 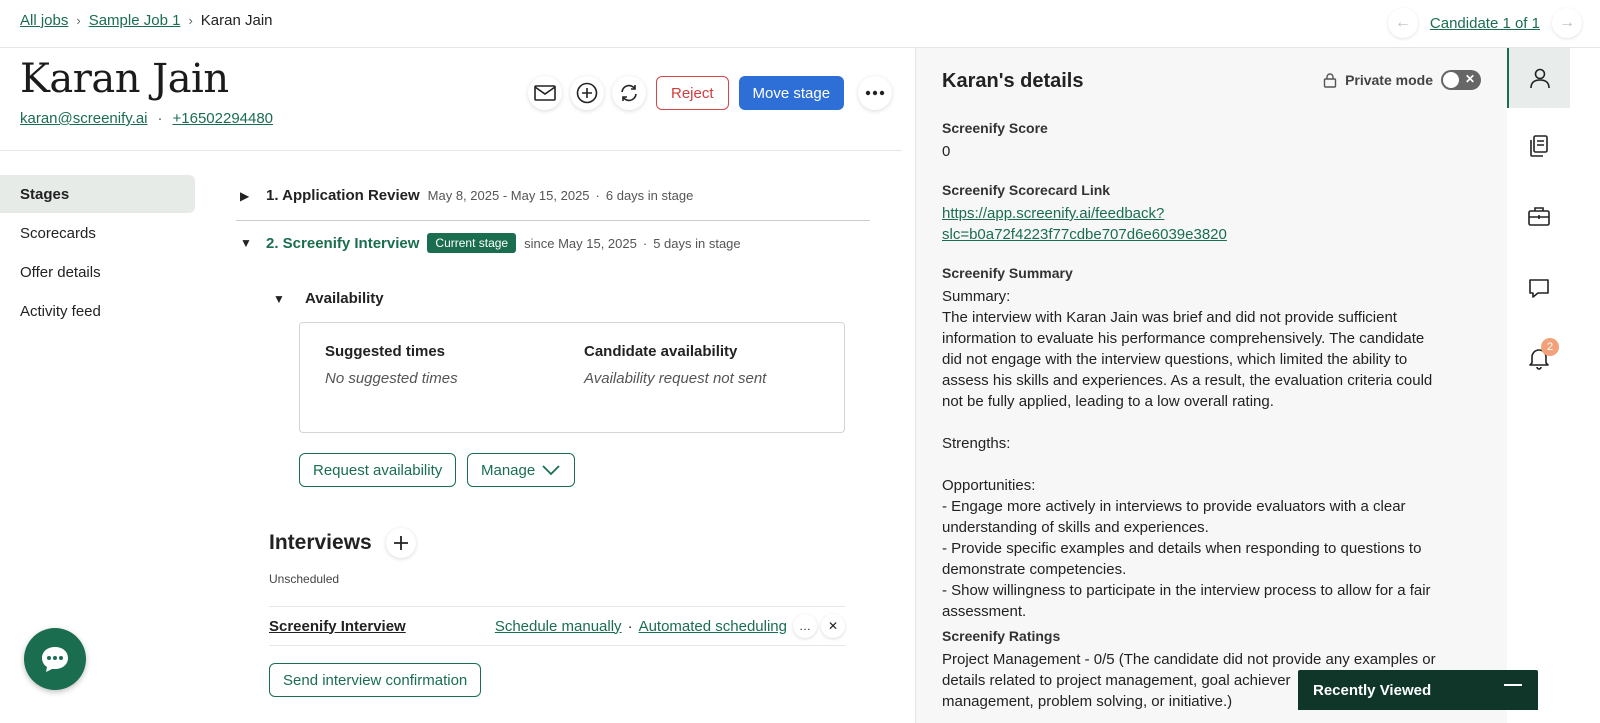 What do you see at coordinates (508, 470) in the screenshot?
I see `manage-label: Manage` at bounding box center [508, 470].